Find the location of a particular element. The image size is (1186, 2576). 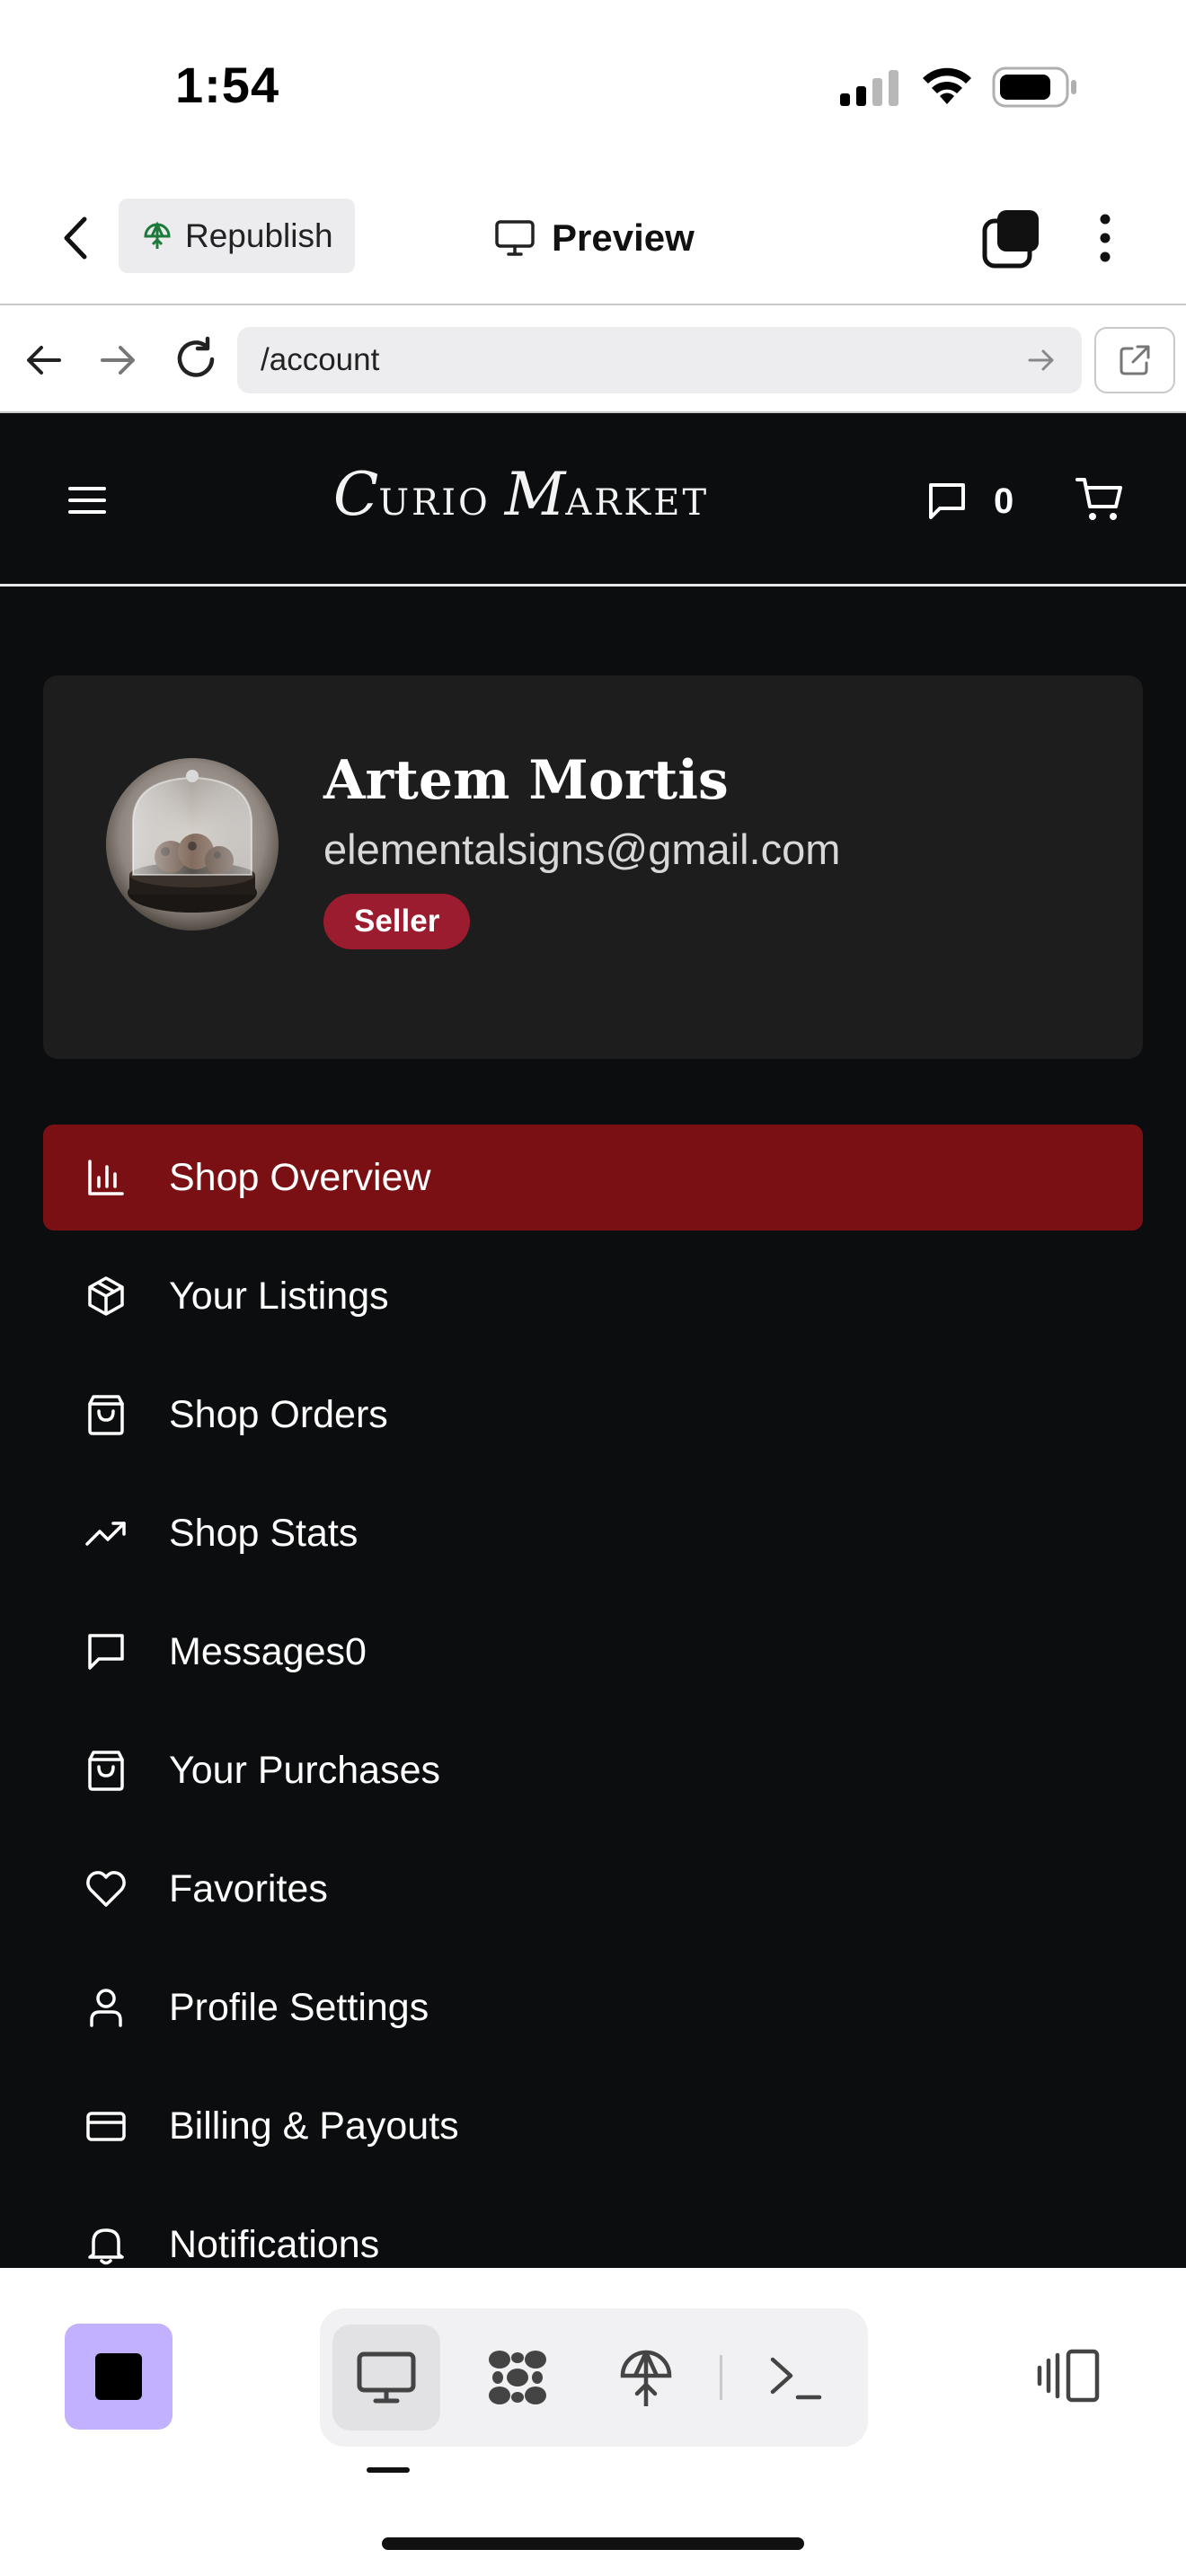

profile-email: elementalsigns@gmail.com is located at coordinates (582, 849).